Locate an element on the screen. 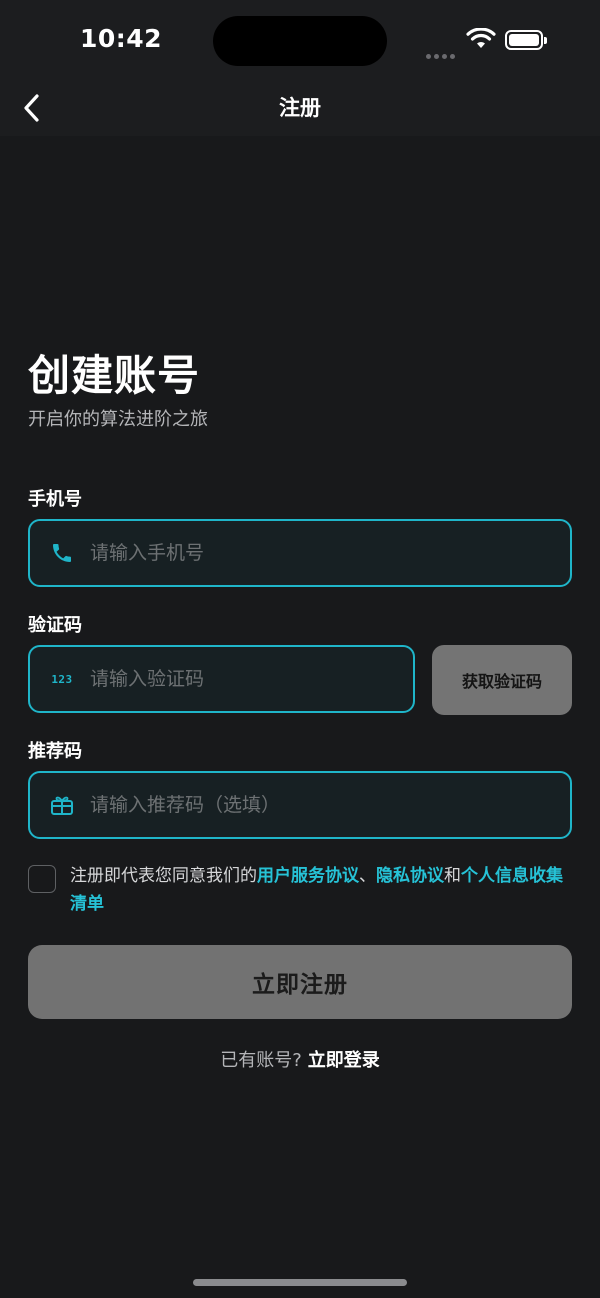 The height and width of the screenshot is (1298, 600). status-bar: 10:42 is located at coordinates (300, 40).